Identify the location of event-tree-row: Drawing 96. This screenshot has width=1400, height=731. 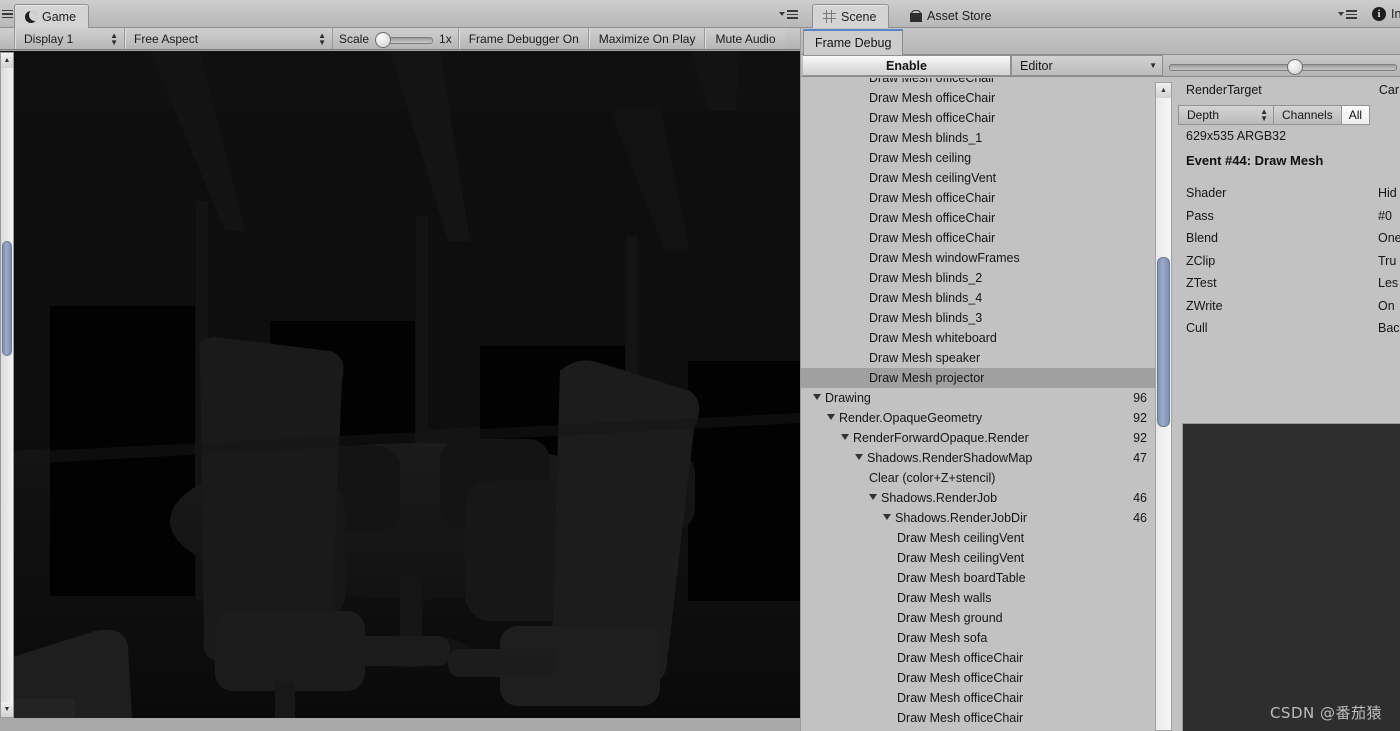
(981, 398).